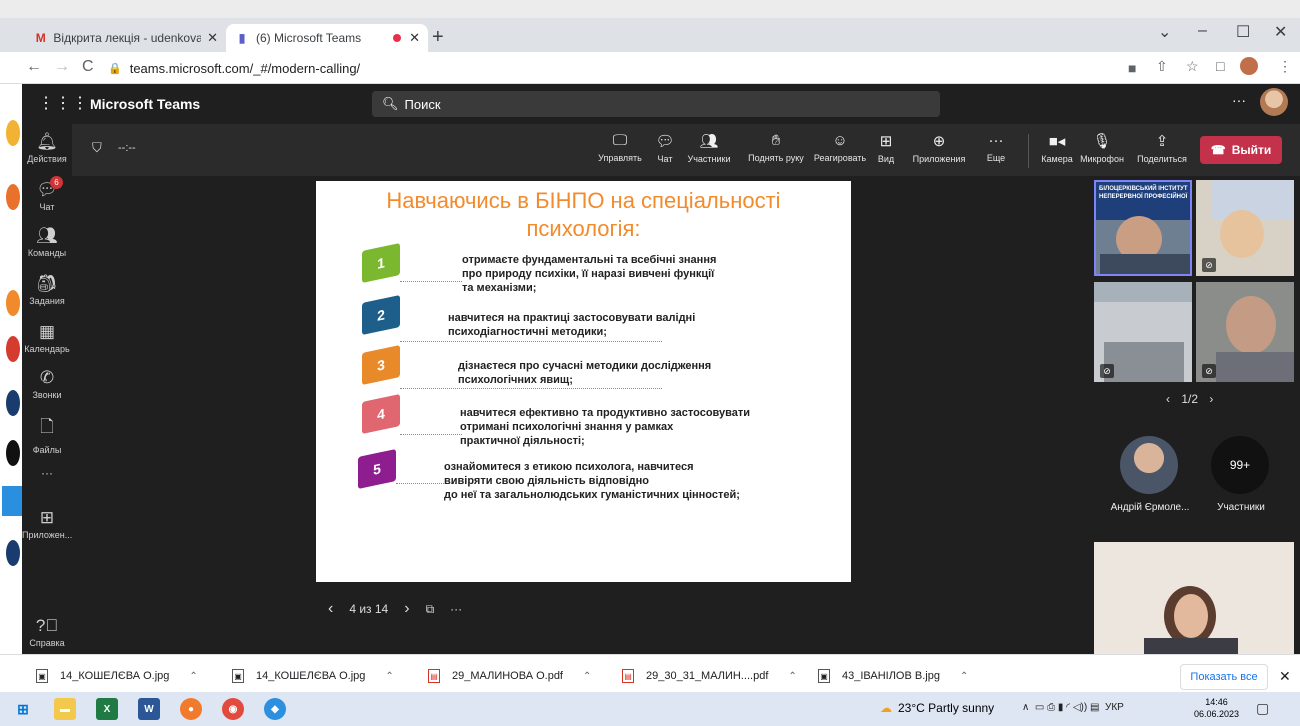 This screenshot has height=726, width=1300. Describe the element at coordinates (1194, 598) in the screenshot. I see `video-tile` at that location.